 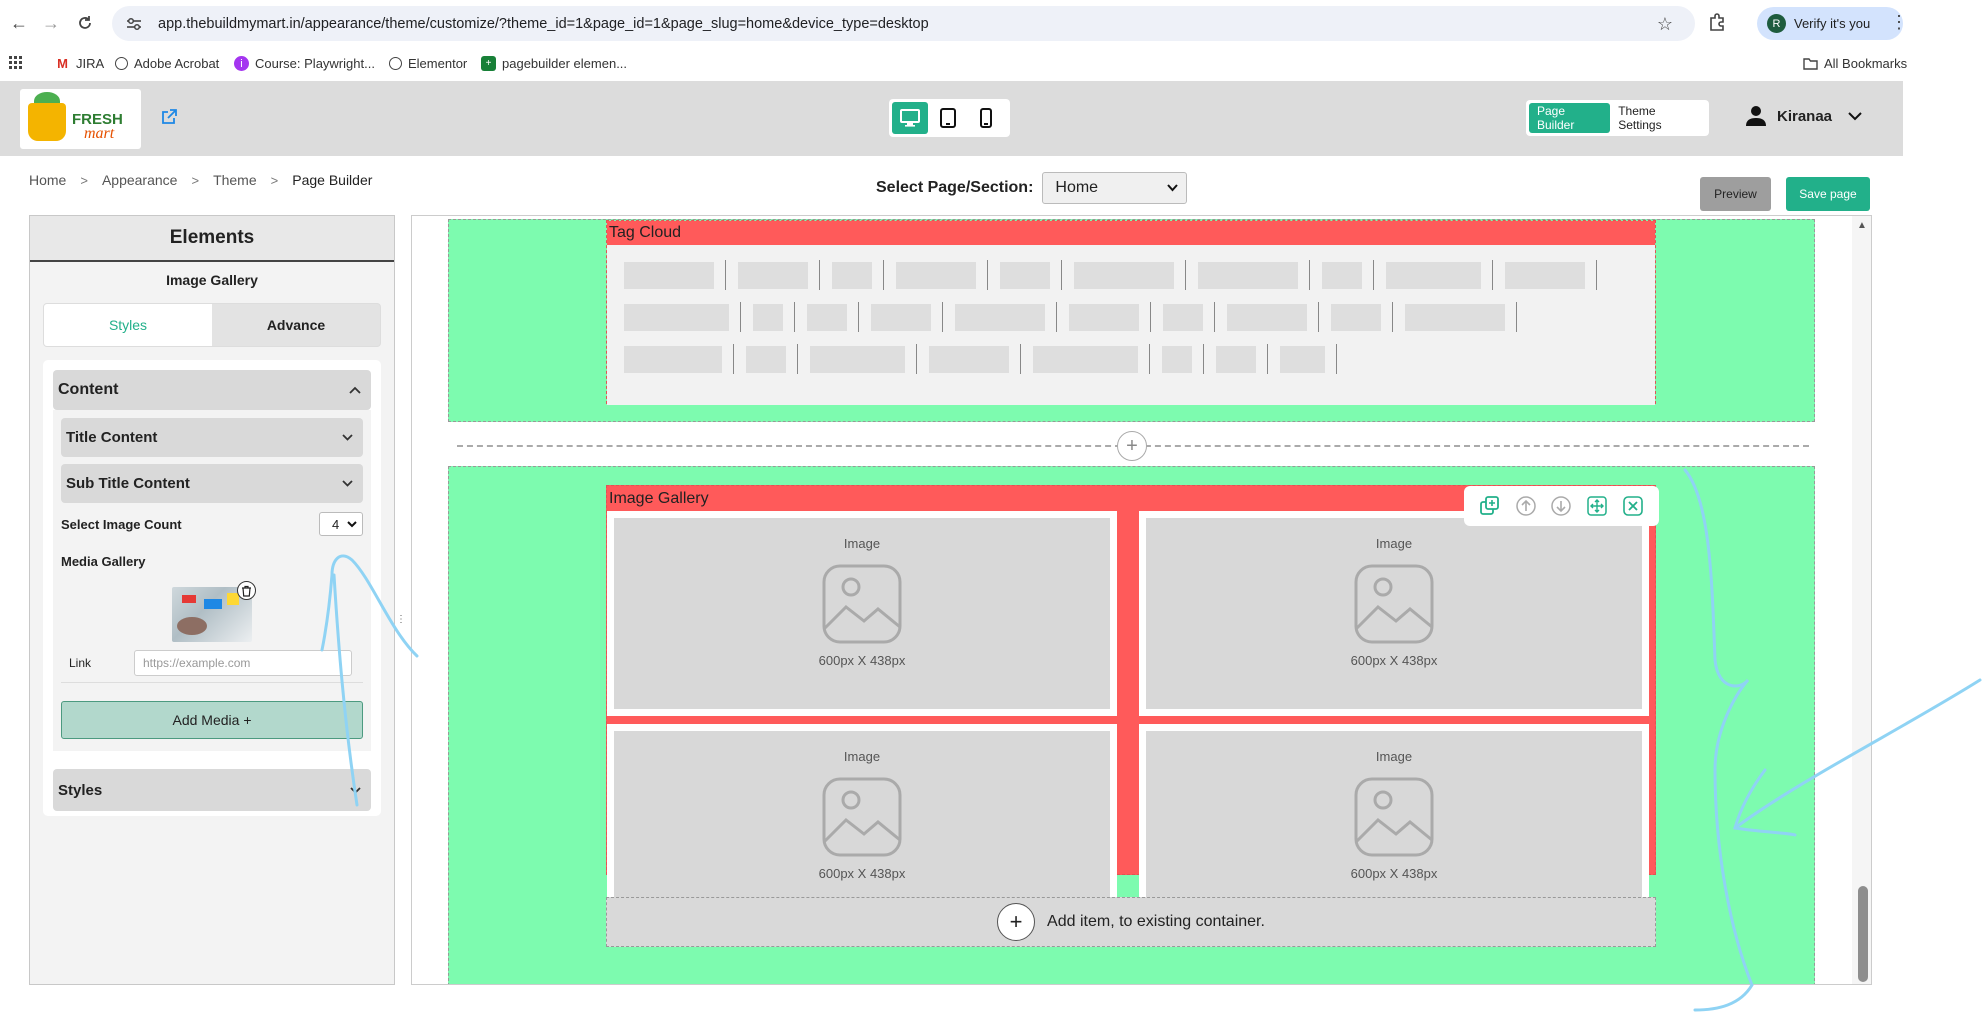 I want to click on panel-resize-handle: ⋮, so click(x=401, y=623).